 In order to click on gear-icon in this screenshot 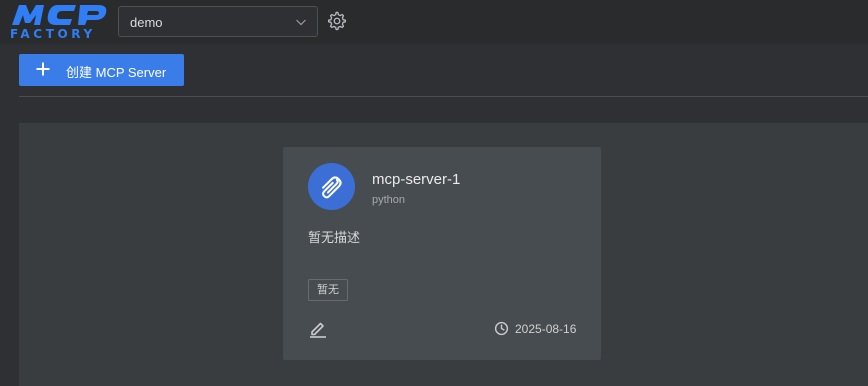, I will do `click(337, 21)`.